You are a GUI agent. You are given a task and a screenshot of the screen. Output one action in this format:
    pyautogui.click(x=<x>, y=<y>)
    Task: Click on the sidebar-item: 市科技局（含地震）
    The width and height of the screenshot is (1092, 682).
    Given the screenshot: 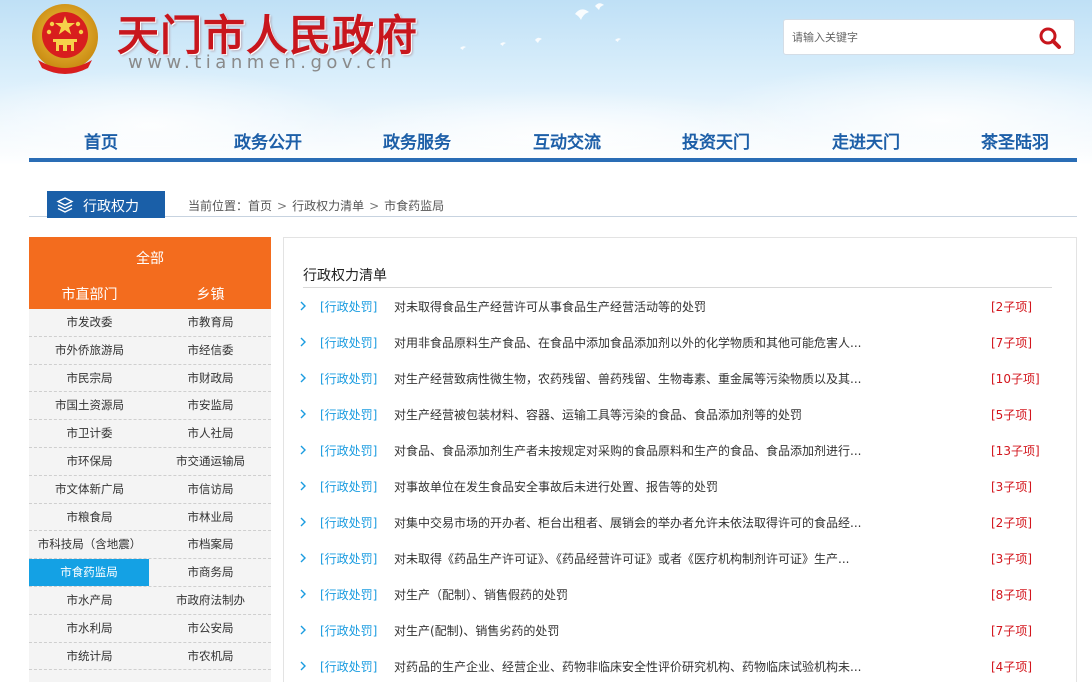 What is the action you would take?
    pyautogui.click(x=89, y=544)
    